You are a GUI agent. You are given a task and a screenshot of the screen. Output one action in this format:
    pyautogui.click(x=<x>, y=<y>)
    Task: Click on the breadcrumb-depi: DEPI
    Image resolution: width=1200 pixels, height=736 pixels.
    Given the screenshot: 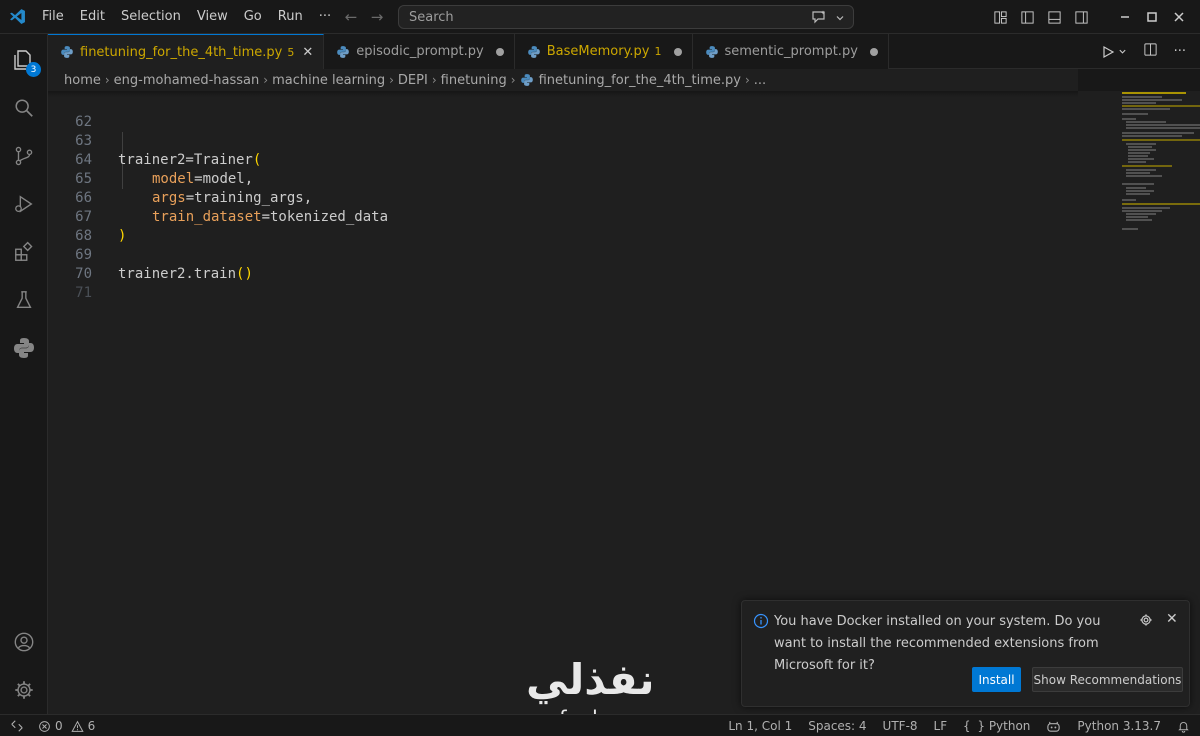 What is the action you would take?
    pyautogui.click(x=413, y=80)
    